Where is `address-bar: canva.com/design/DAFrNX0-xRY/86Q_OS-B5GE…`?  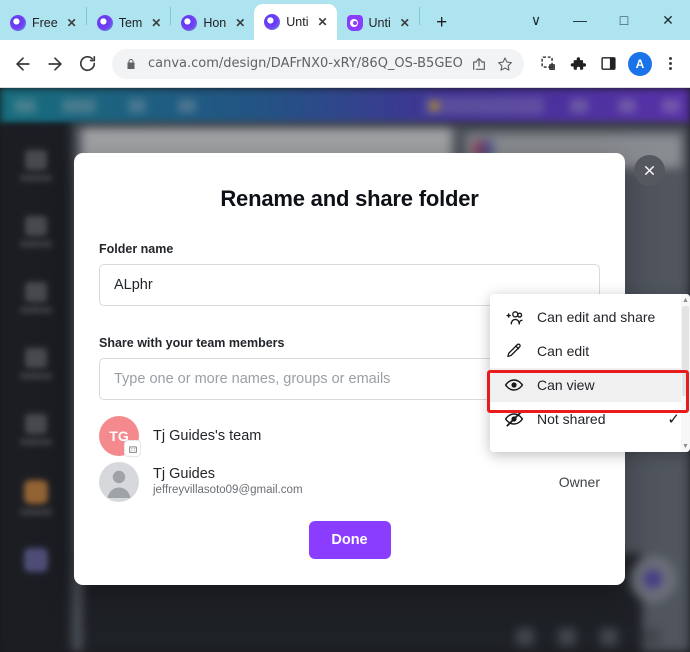
address-bar: canva.com/design/DAFrNX0-xRY/86Q_OS-B5GE… is located at coordinates (318, 63).